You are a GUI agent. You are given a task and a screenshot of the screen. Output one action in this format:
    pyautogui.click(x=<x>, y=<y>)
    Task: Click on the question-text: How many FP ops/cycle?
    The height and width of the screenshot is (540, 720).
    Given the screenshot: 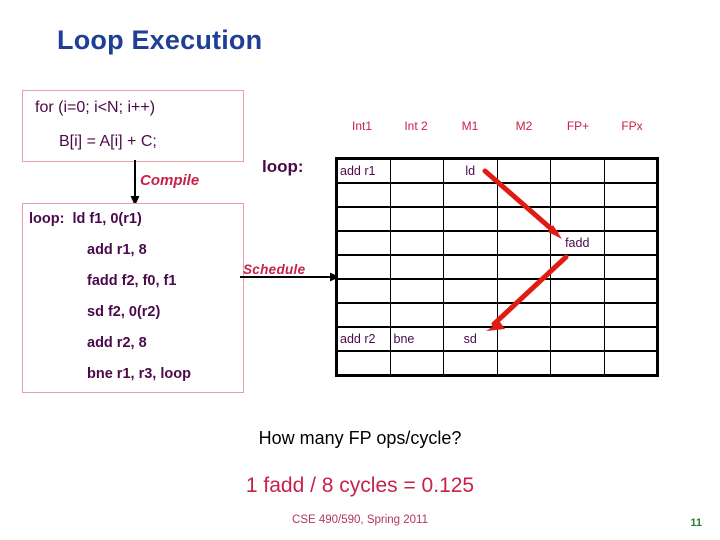 What is the action you would take?
    pyautogui.click(x=360, y=438)
    